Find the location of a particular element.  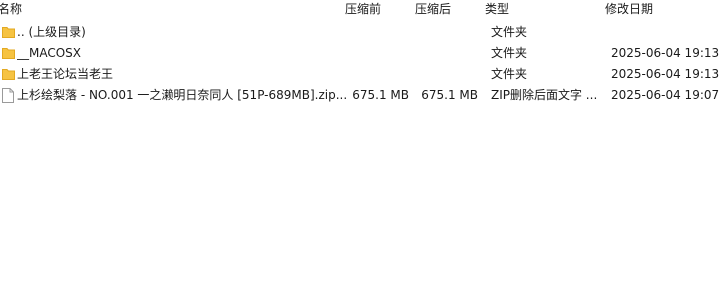

list-item-parent-folder: .. (上级目录) 文件夹 is located at coordinates (360, 32).